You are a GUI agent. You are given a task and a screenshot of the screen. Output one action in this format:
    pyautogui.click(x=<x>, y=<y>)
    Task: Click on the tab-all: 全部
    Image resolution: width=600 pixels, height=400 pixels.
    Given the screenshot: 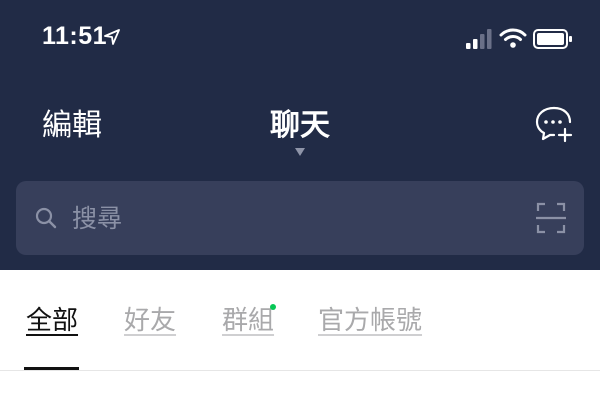 What is the action you would take?
    pyautogui.click(x=52, y=321)
    